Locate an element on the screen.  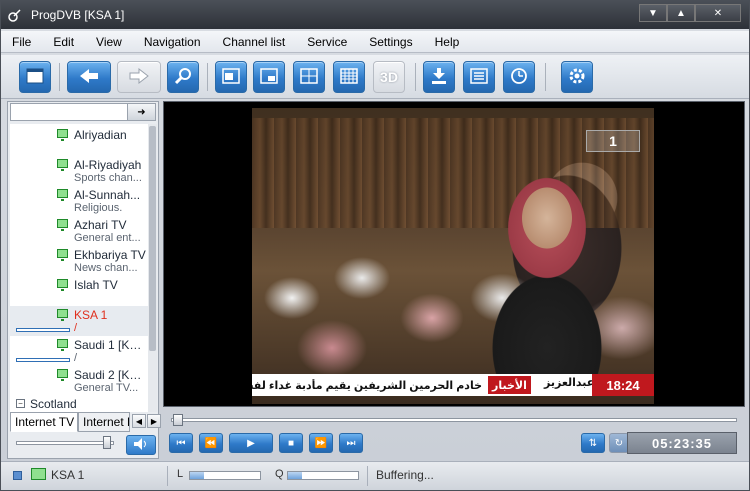
tab-scroll-left-button: ◀ is located at coordinates (139, 421).